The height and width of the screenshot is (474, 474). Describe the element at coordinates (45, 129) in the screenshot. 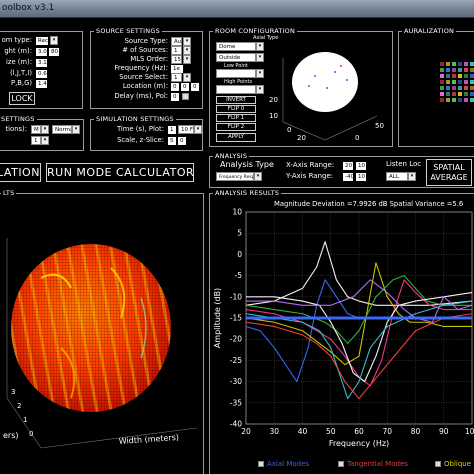

I see `settings-dropdown-1: ▾` at that location.